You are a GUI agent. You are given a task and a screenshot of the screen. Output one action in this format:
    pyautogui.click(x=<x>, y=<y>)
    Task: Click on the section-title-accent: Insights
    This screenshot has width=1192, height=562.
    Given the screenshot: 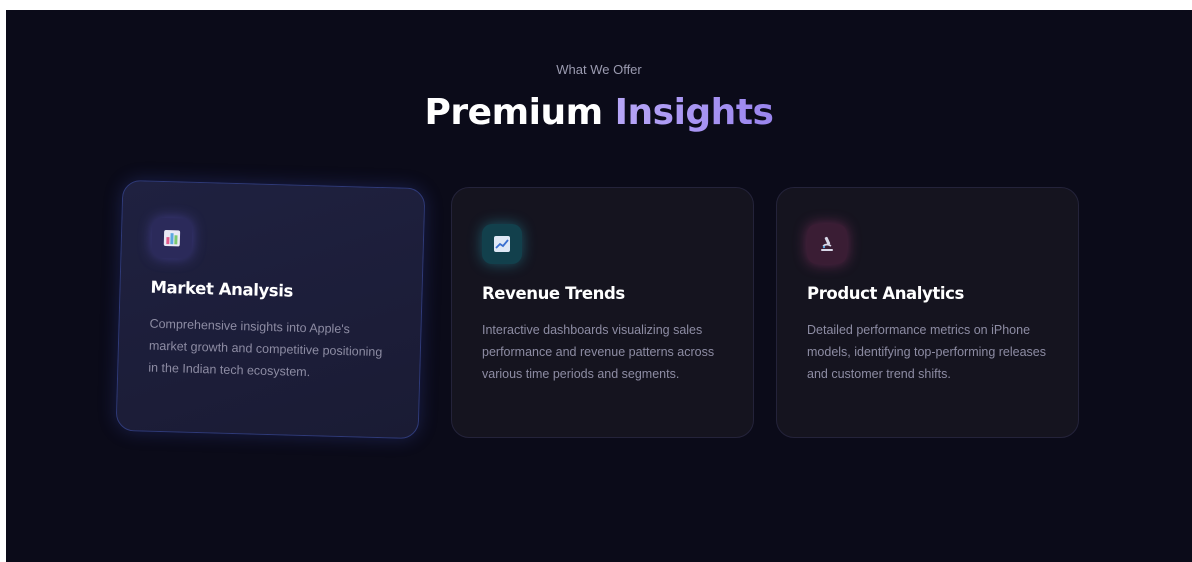 What is the action you would take?
    pyautogui.click(x=694, y=112)
    